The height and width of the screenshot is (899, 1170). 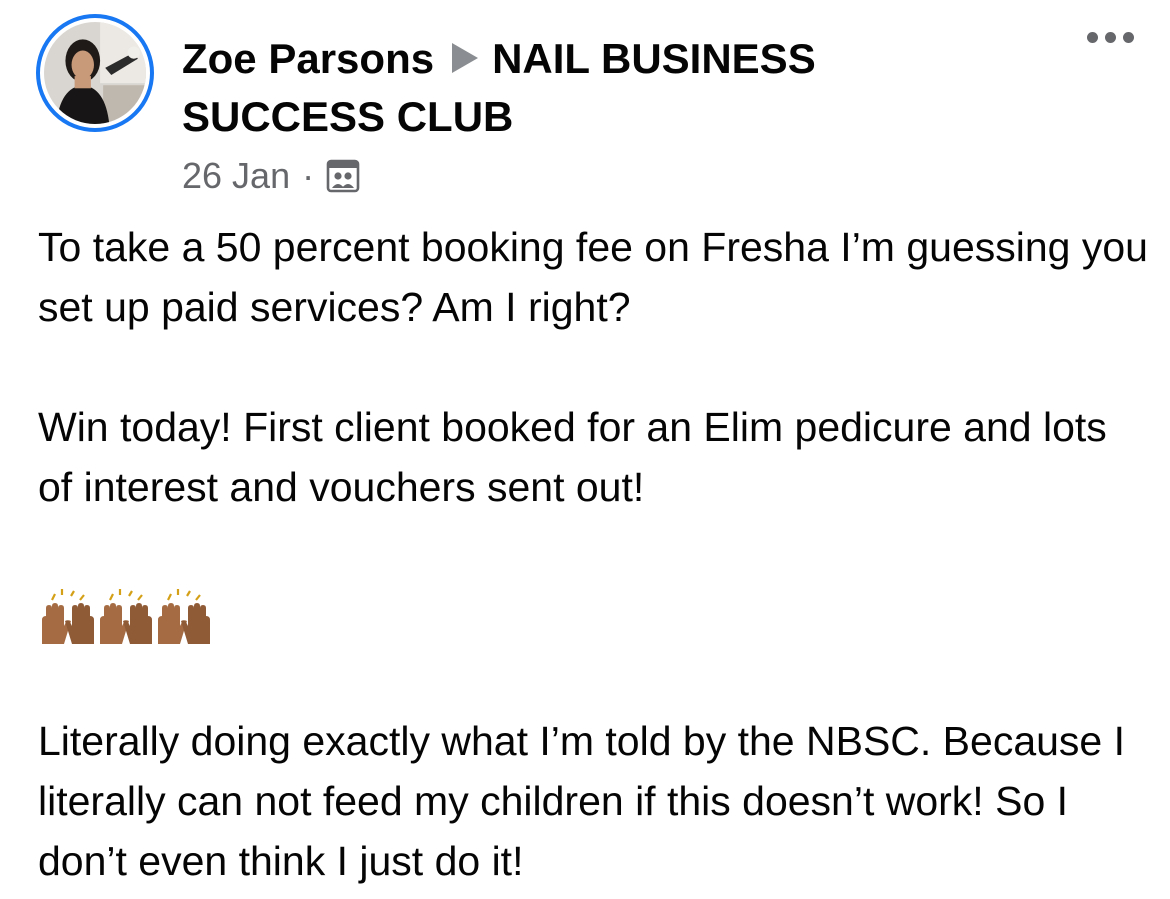 What do you see at coordinates (343, 176) in the screenshot?
I see `group-audience-icon` at bounding box center [343, 176].